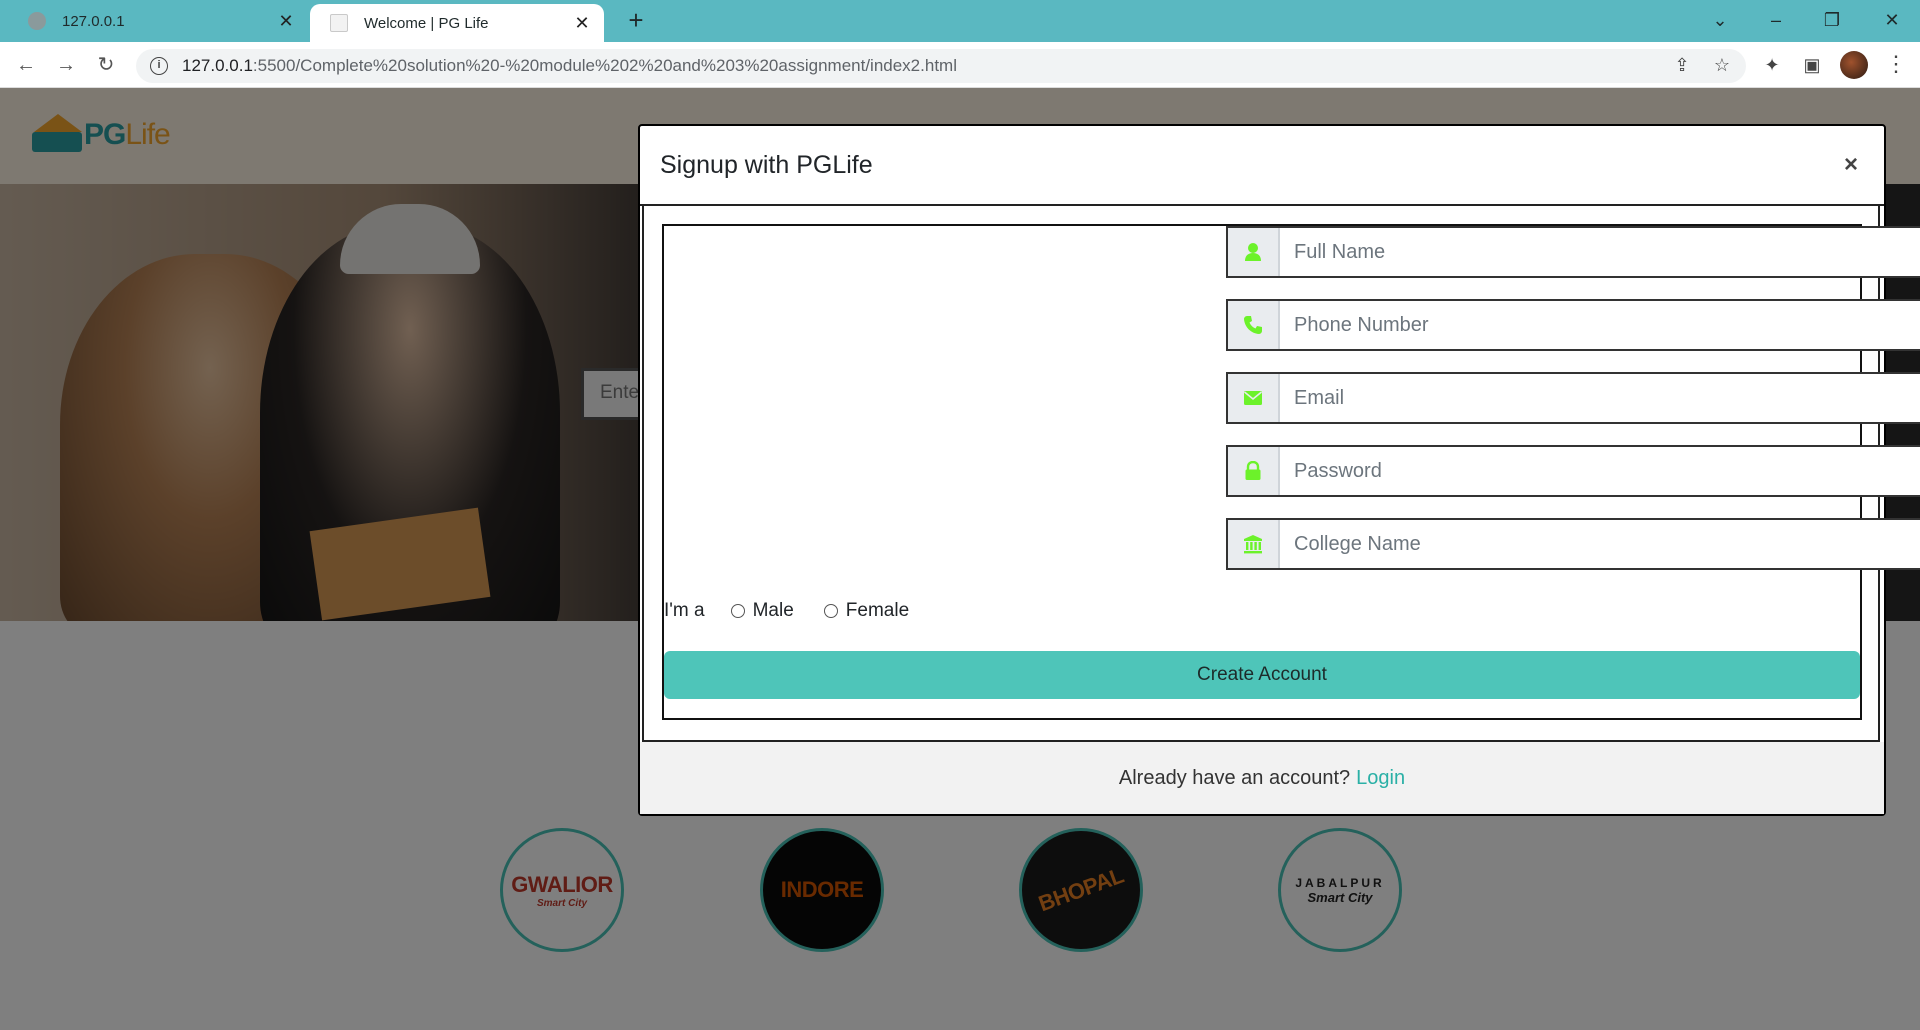 The width and height of the screenshot is (1920, 1030). I want to click on url-host: 127.0.0.1, so click(217, 65).